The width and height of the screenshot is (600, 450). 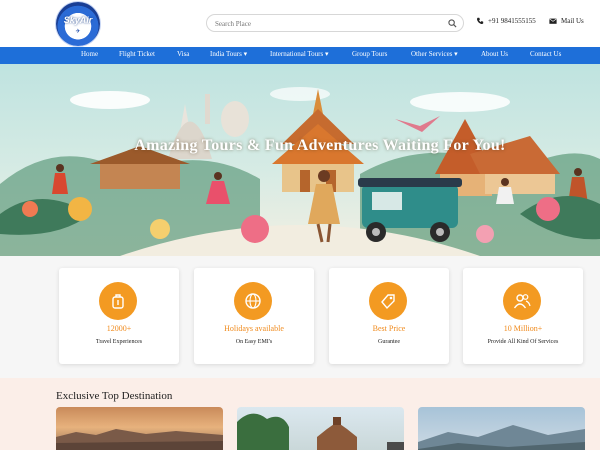 What do you see at coordinates (434, 54) in the screenshot?
I see `nav-item-other-services: Other Services ▾` at bounding box center [434, 54].